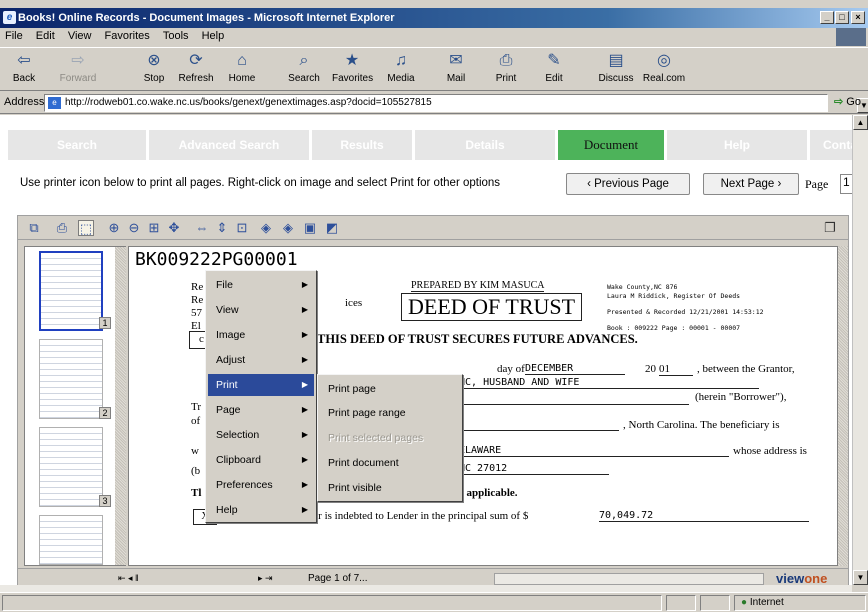 The height and width of the screenshot is (612, 868). Describe the element at coordinates (858, 17) in the screenshot. I see `close-button: ×` at that location.